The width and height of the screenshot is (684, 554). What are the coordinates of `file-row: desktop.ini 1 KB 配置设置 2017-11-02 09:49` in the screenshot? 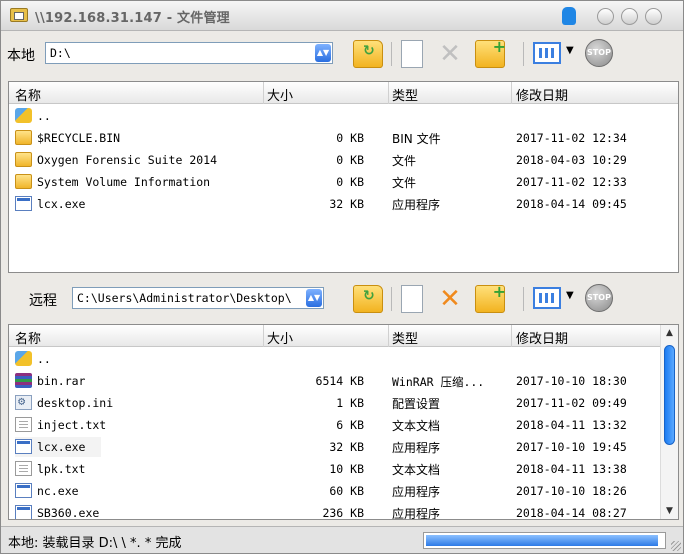 It's located at (343, 403).